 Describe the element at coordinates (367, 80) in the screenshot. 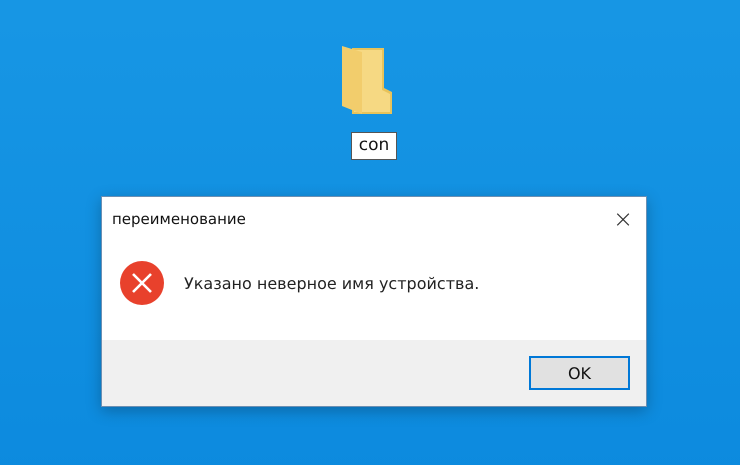

I see `folder-icon` at that location.